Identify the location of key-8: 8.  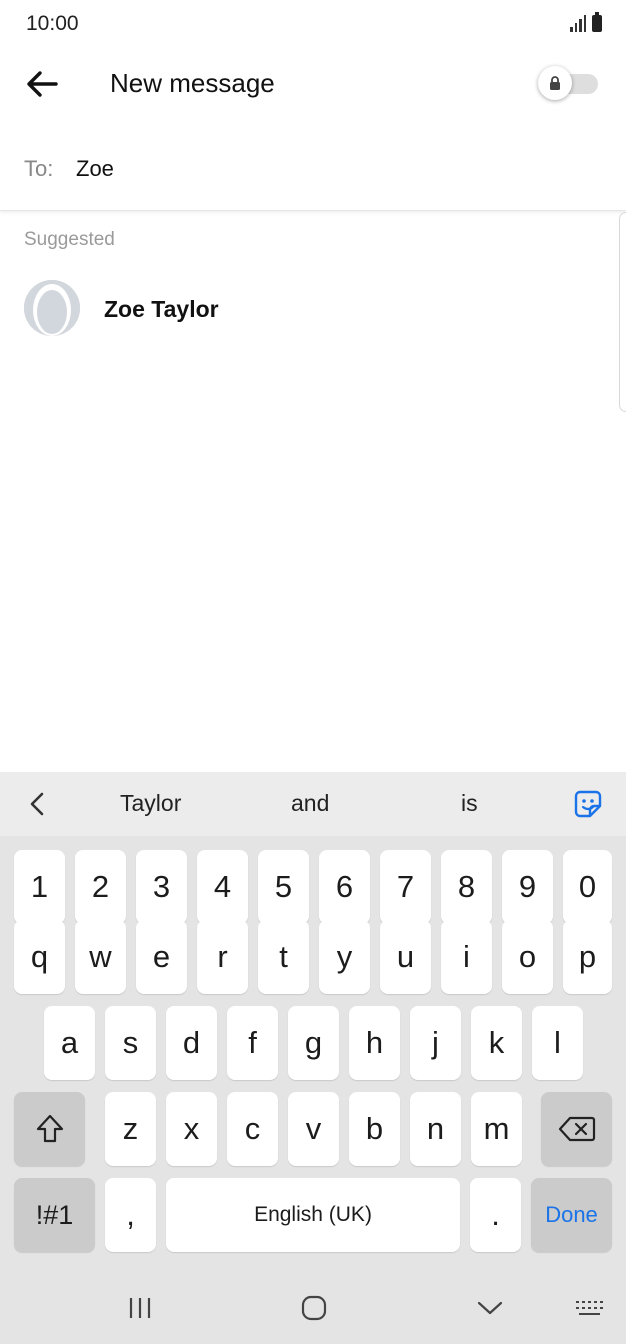
(466, 887).